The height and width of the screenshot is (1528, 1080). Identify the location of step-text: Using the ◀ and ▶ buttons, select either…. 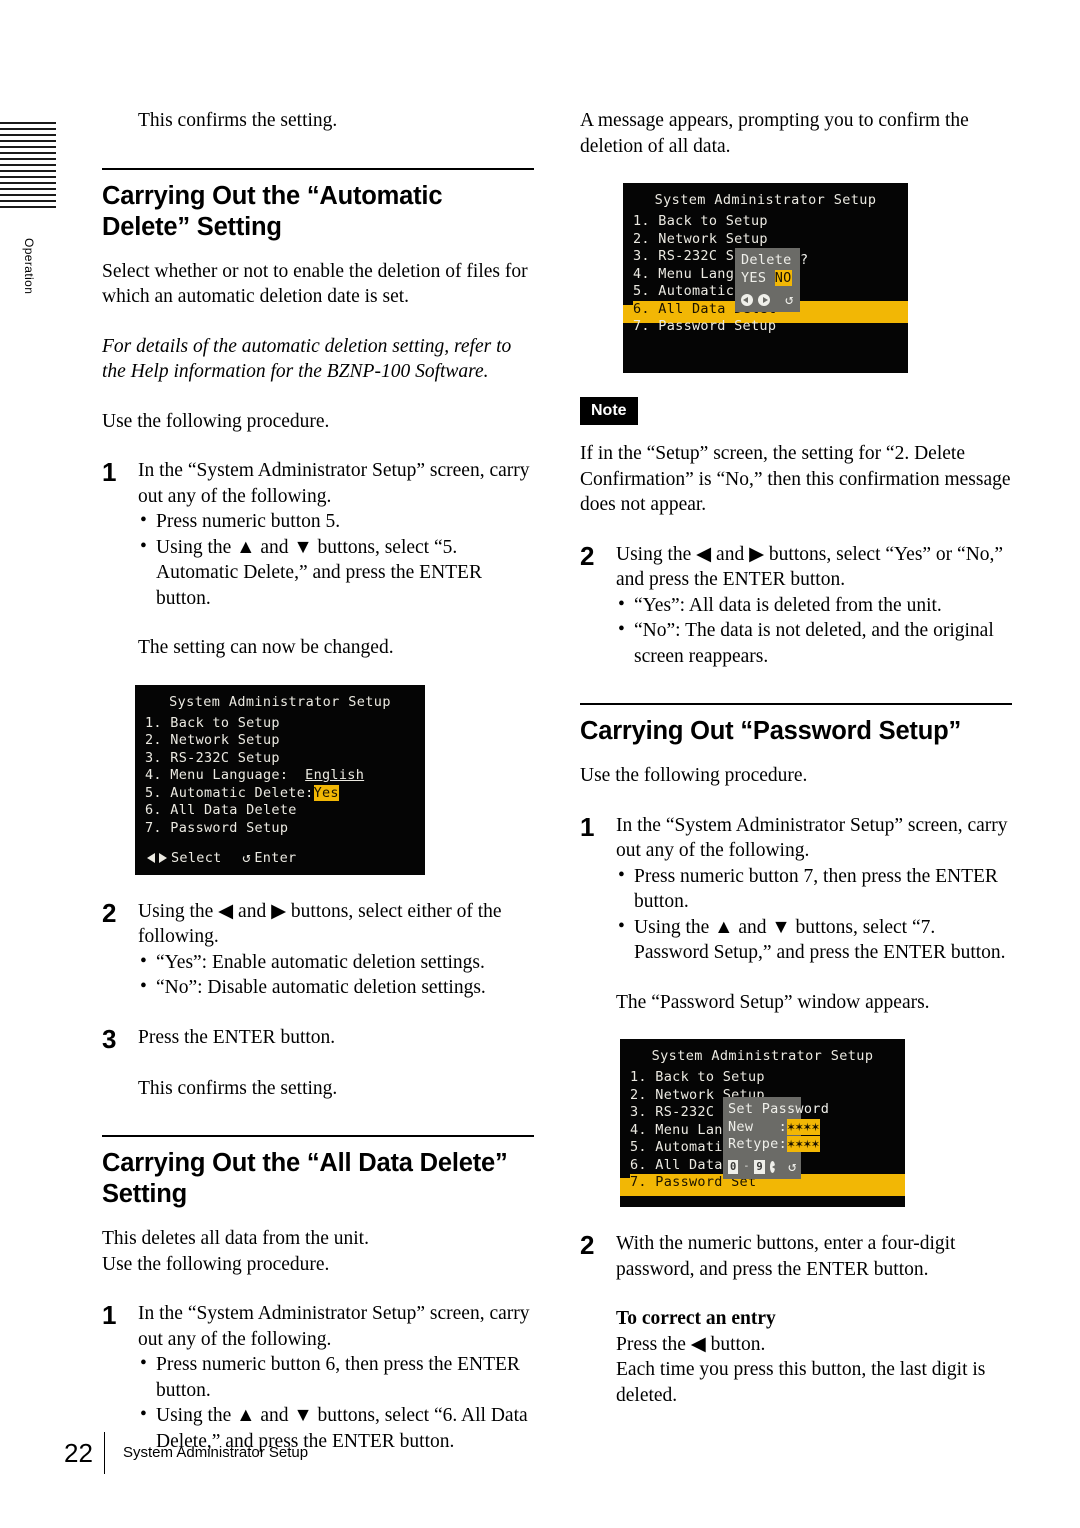
(320, 924).